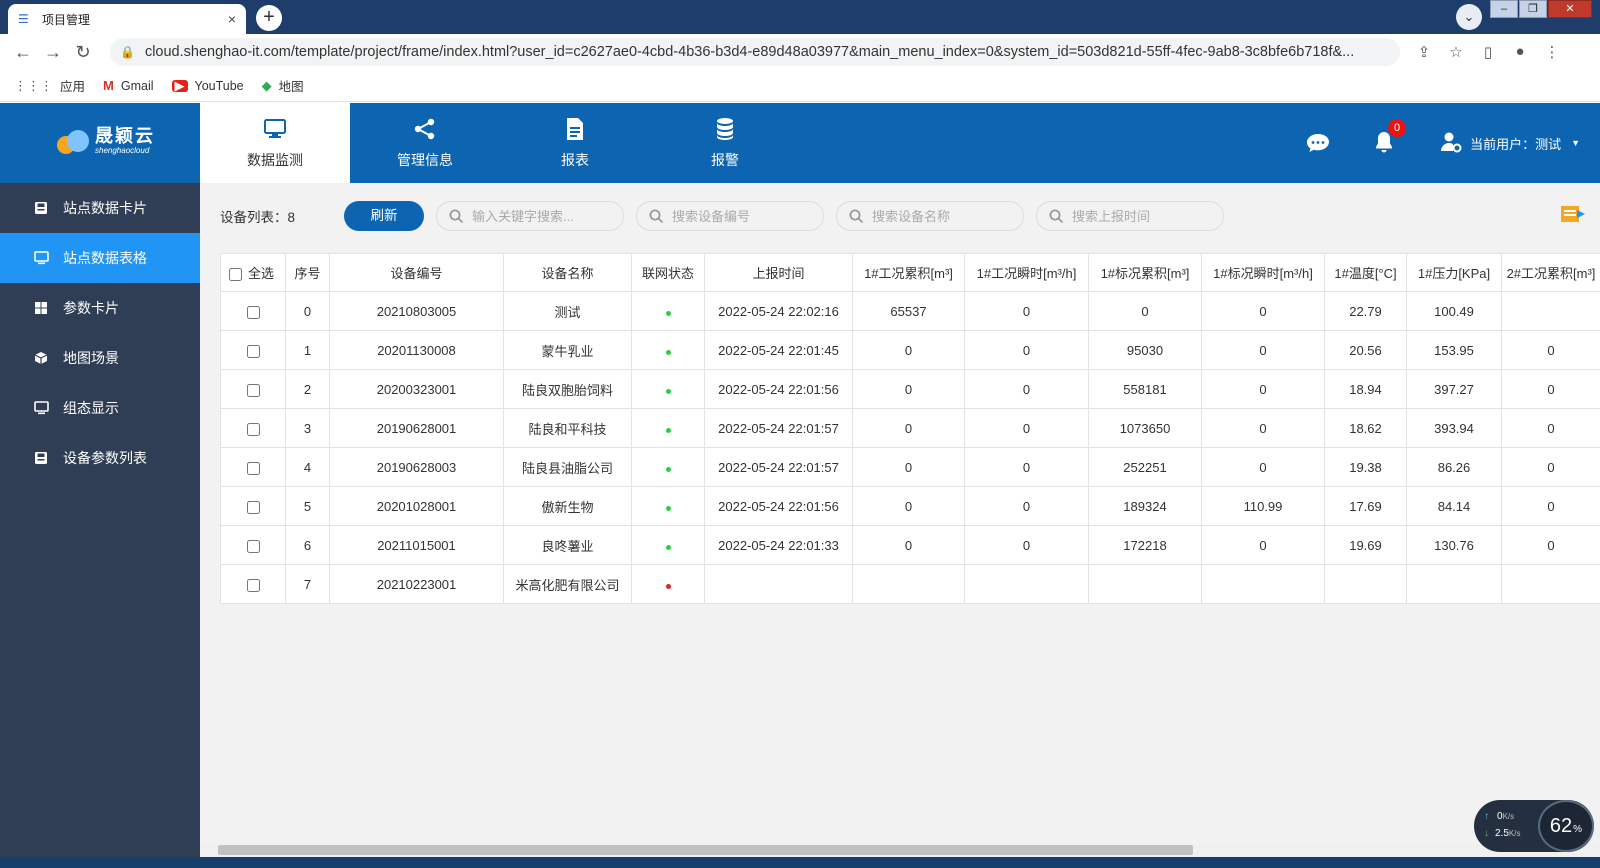 The height and width of the screenshot is (868, 1600). I want to click on profile-avatar-icon: ●, so click(1520, 52).